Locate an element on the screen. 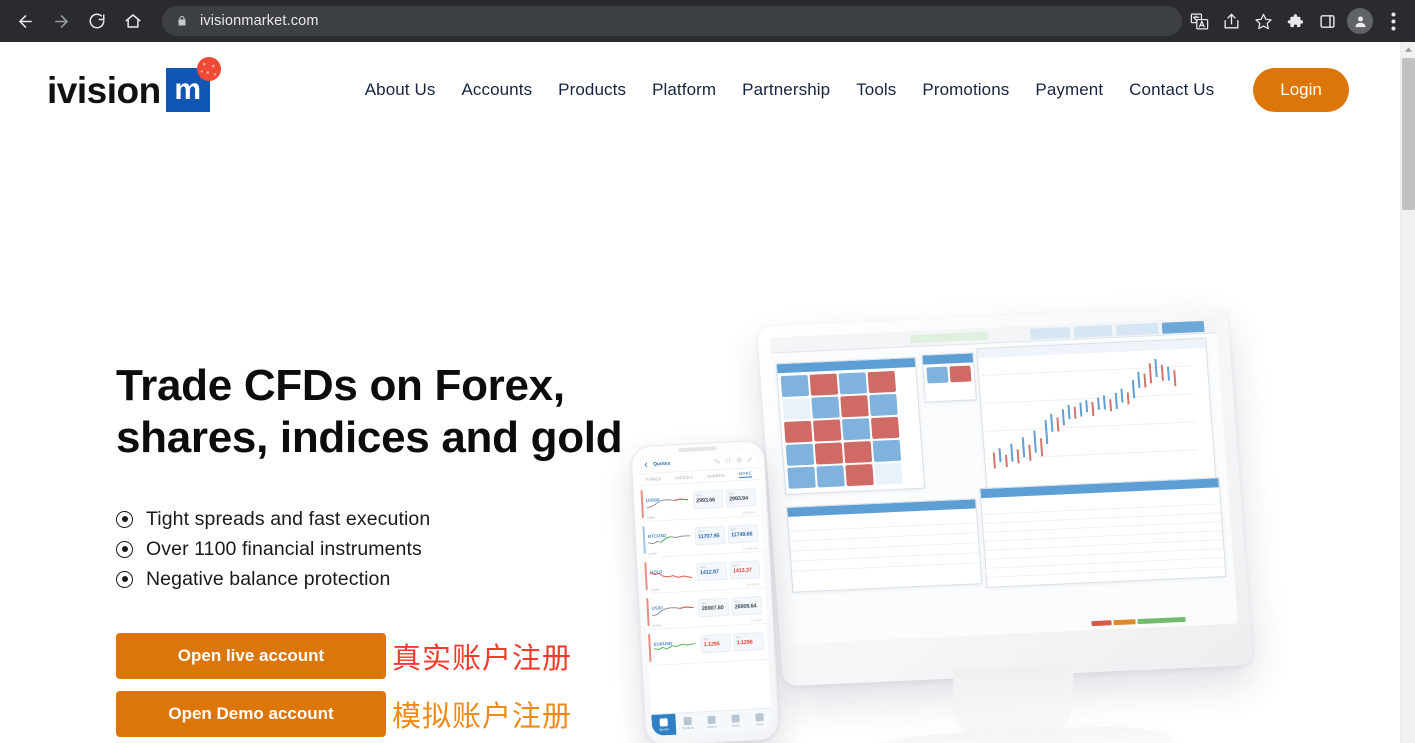  lock-icon is located at coordinates (182, 21).